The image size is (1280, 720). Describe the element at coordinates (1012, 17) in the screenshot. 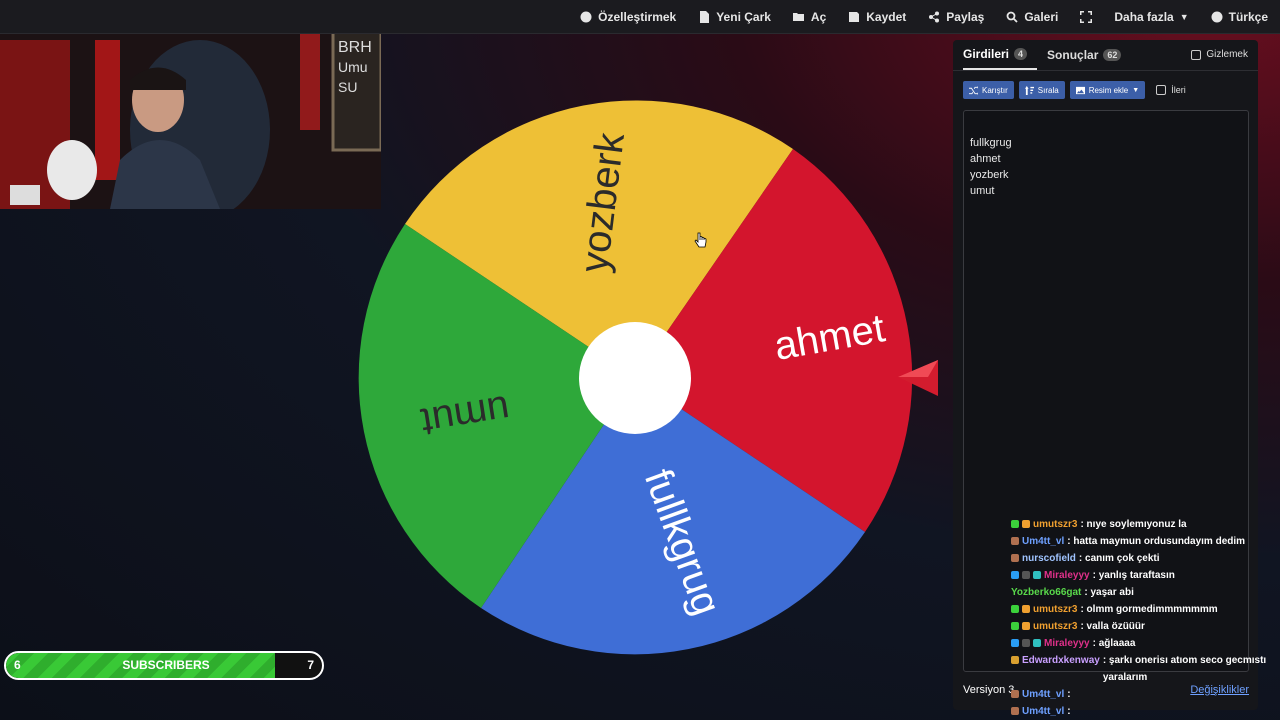

I see `search-icon` at that location.